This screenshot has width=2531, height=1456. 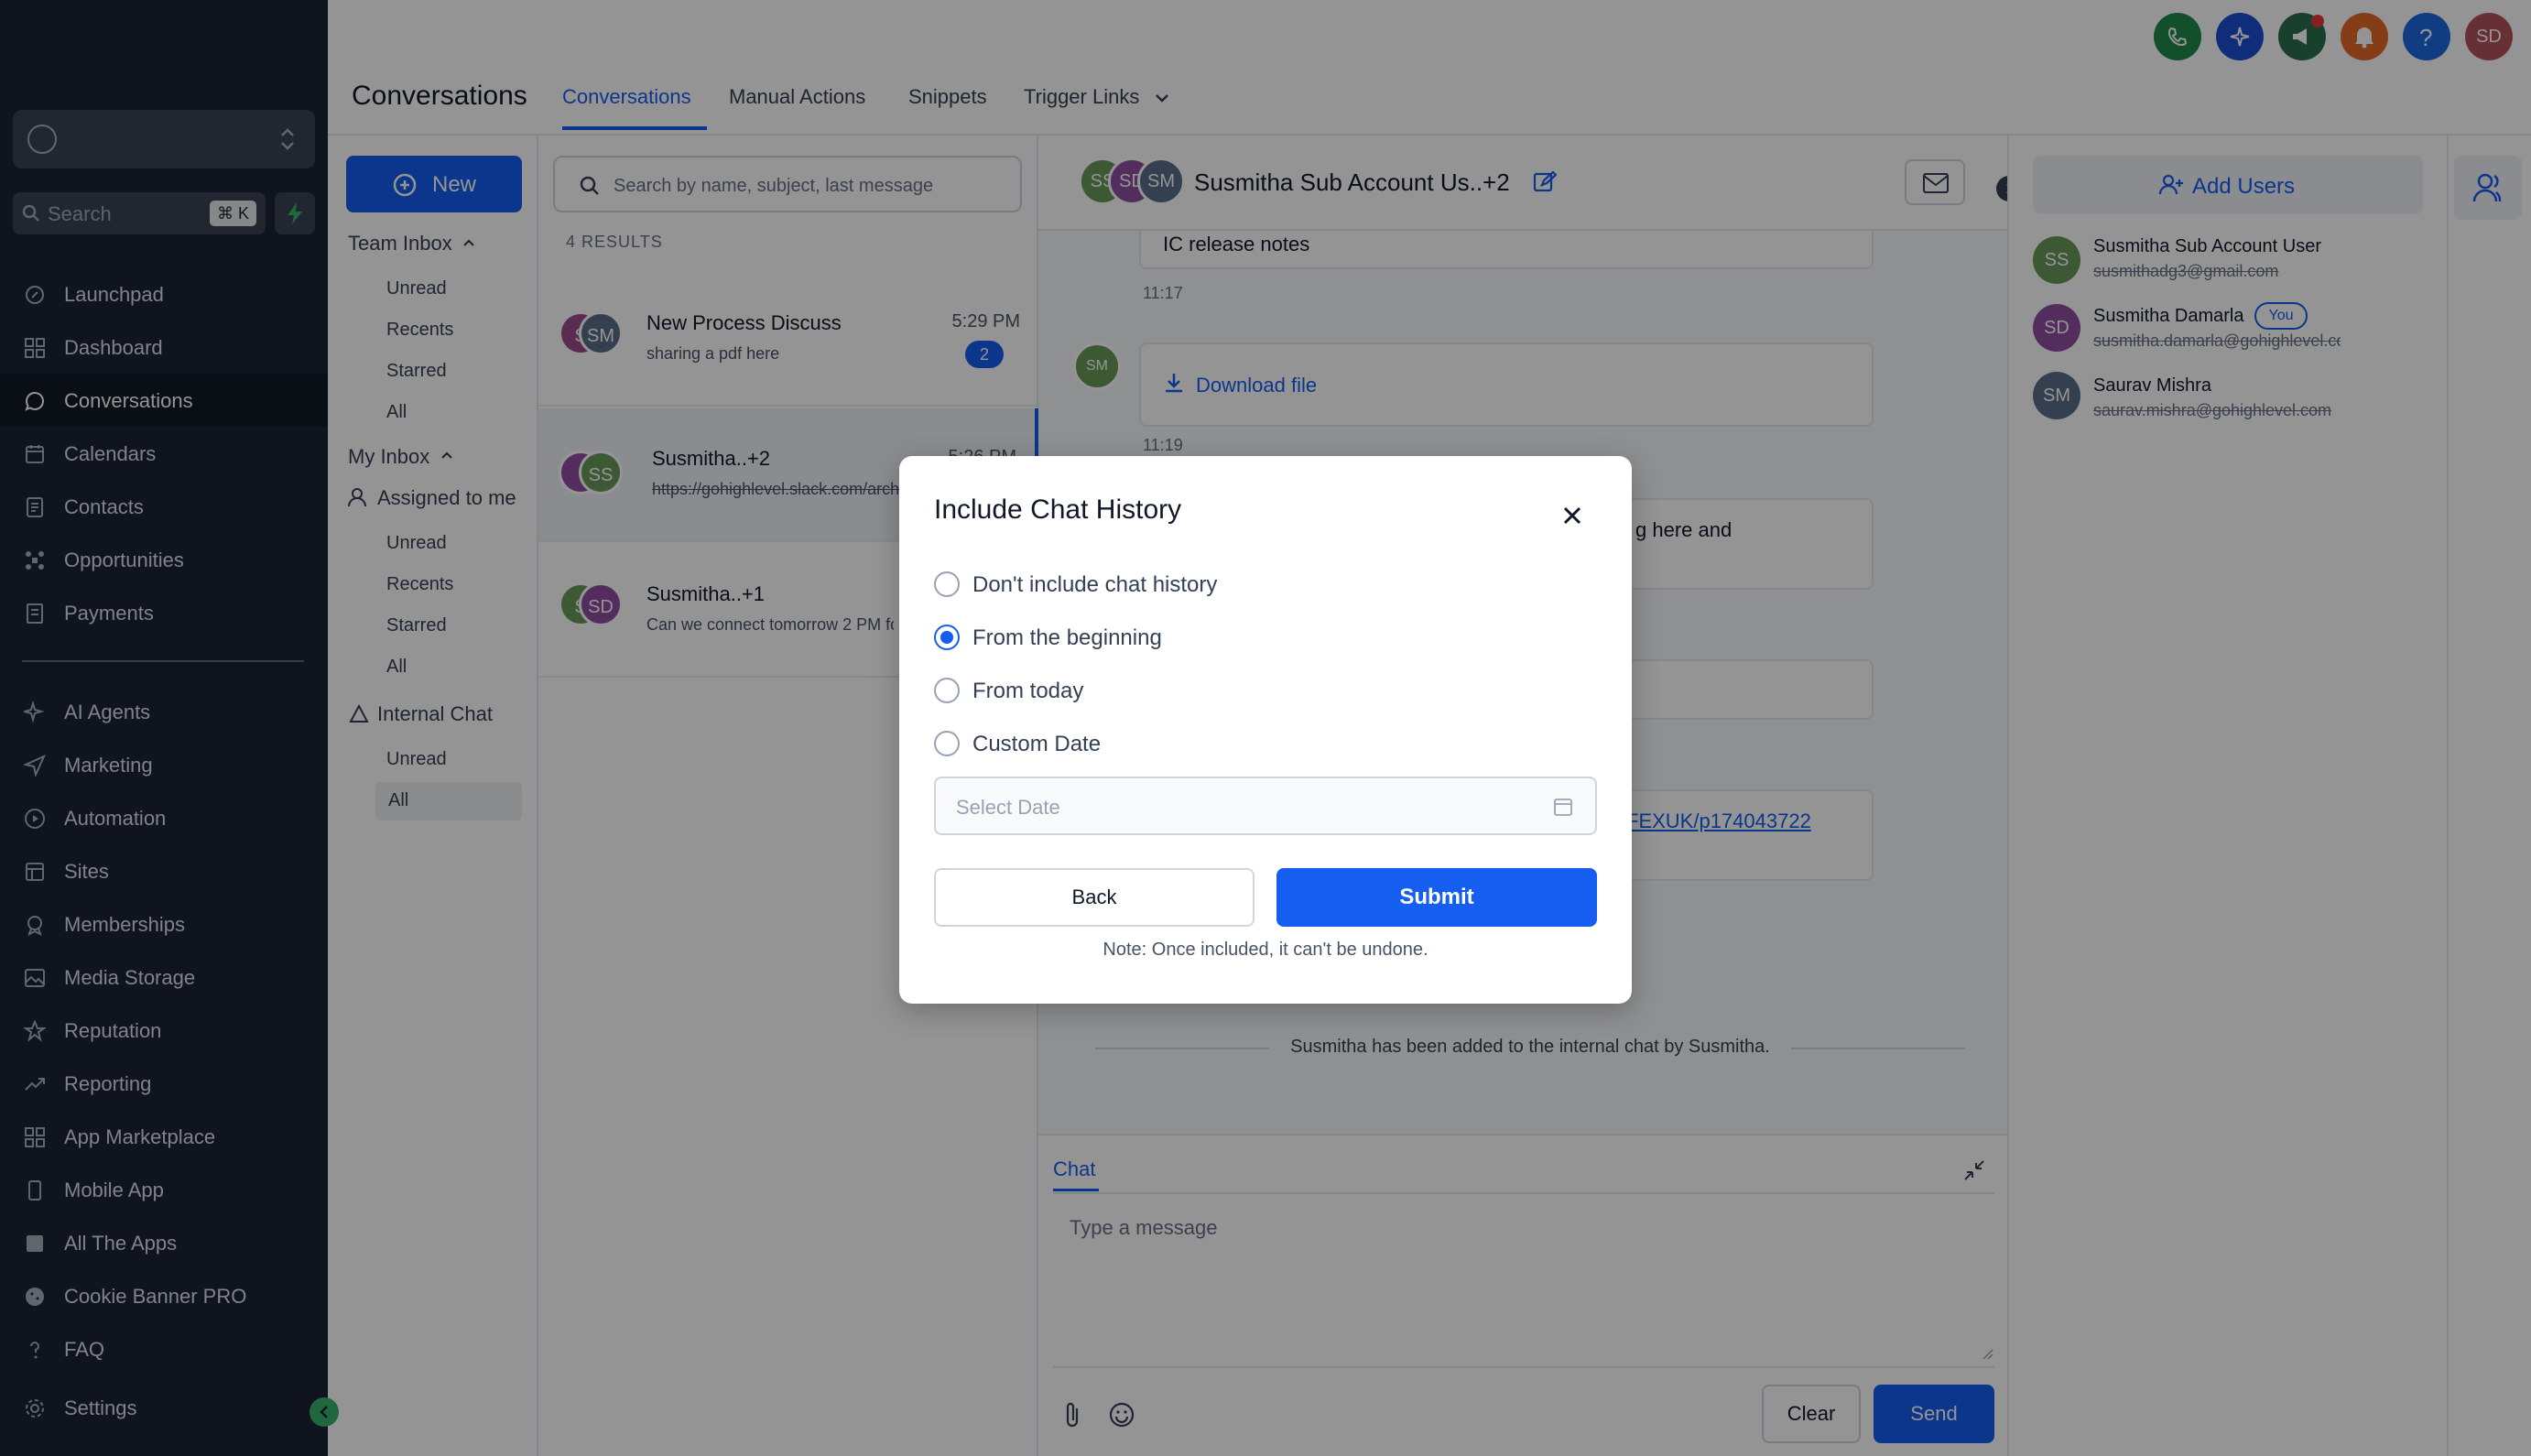 I want to click on modal-title: Include Chat History, so click(x=1058, y=509).